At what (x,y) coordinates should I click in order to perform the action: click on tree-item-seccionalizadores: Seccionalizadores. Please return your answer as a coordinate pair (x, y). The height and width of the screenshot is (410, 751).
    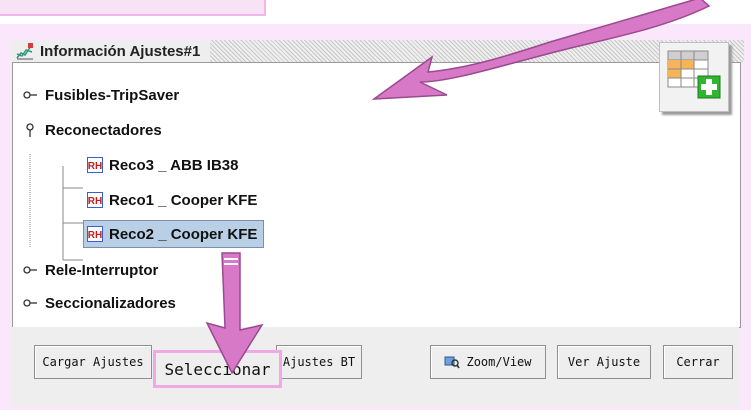
    Looking at the image, I should click on (99, 303).